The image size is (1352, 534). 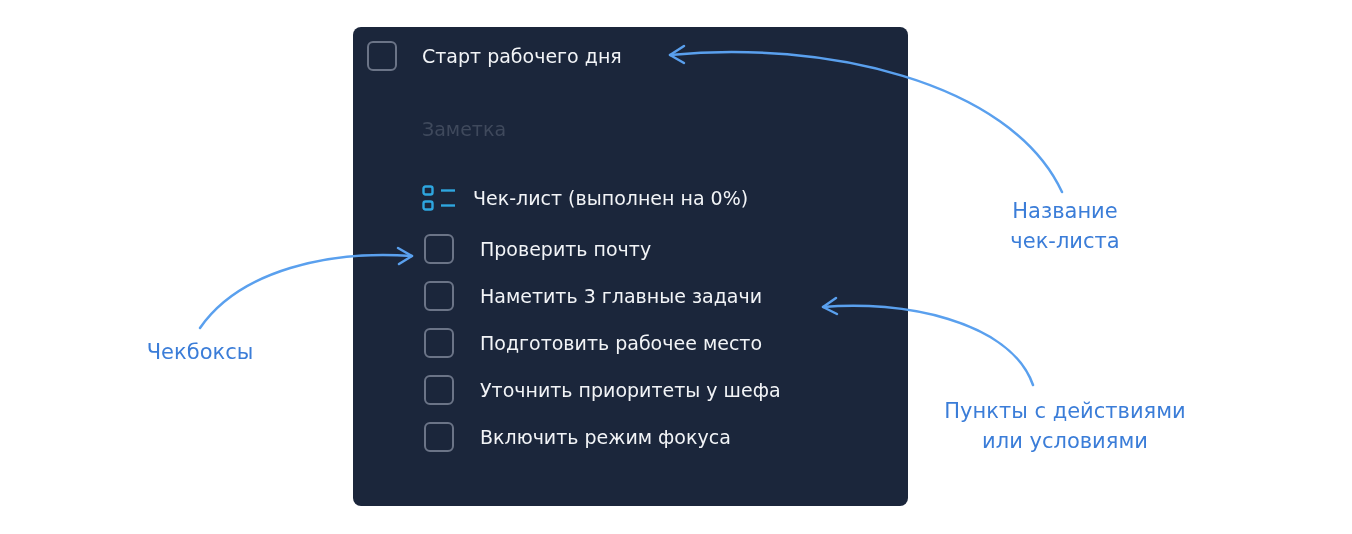 I want to click on task-checkbox, so click(x=382, y=56).